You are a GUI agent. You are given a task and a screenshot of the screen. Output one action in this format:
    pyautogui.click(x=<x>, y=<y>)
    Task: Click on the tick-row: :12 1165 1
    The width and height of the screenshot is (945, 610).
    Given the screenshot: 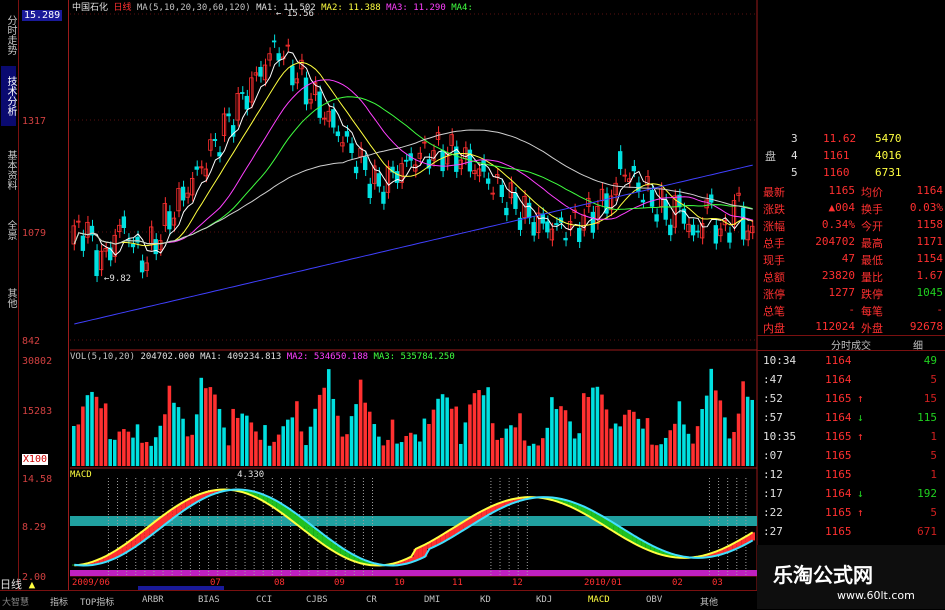 What is the action you would take?
    pyautogui.click(x=851, y=476)
    